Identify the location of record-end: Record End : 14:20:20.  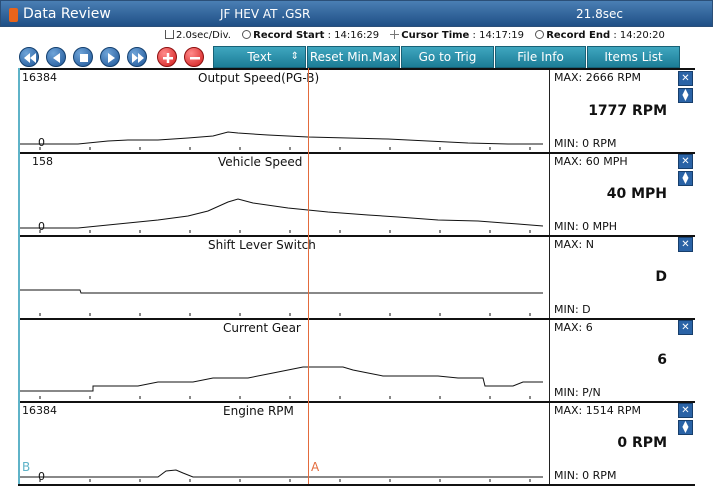
(602, 35).